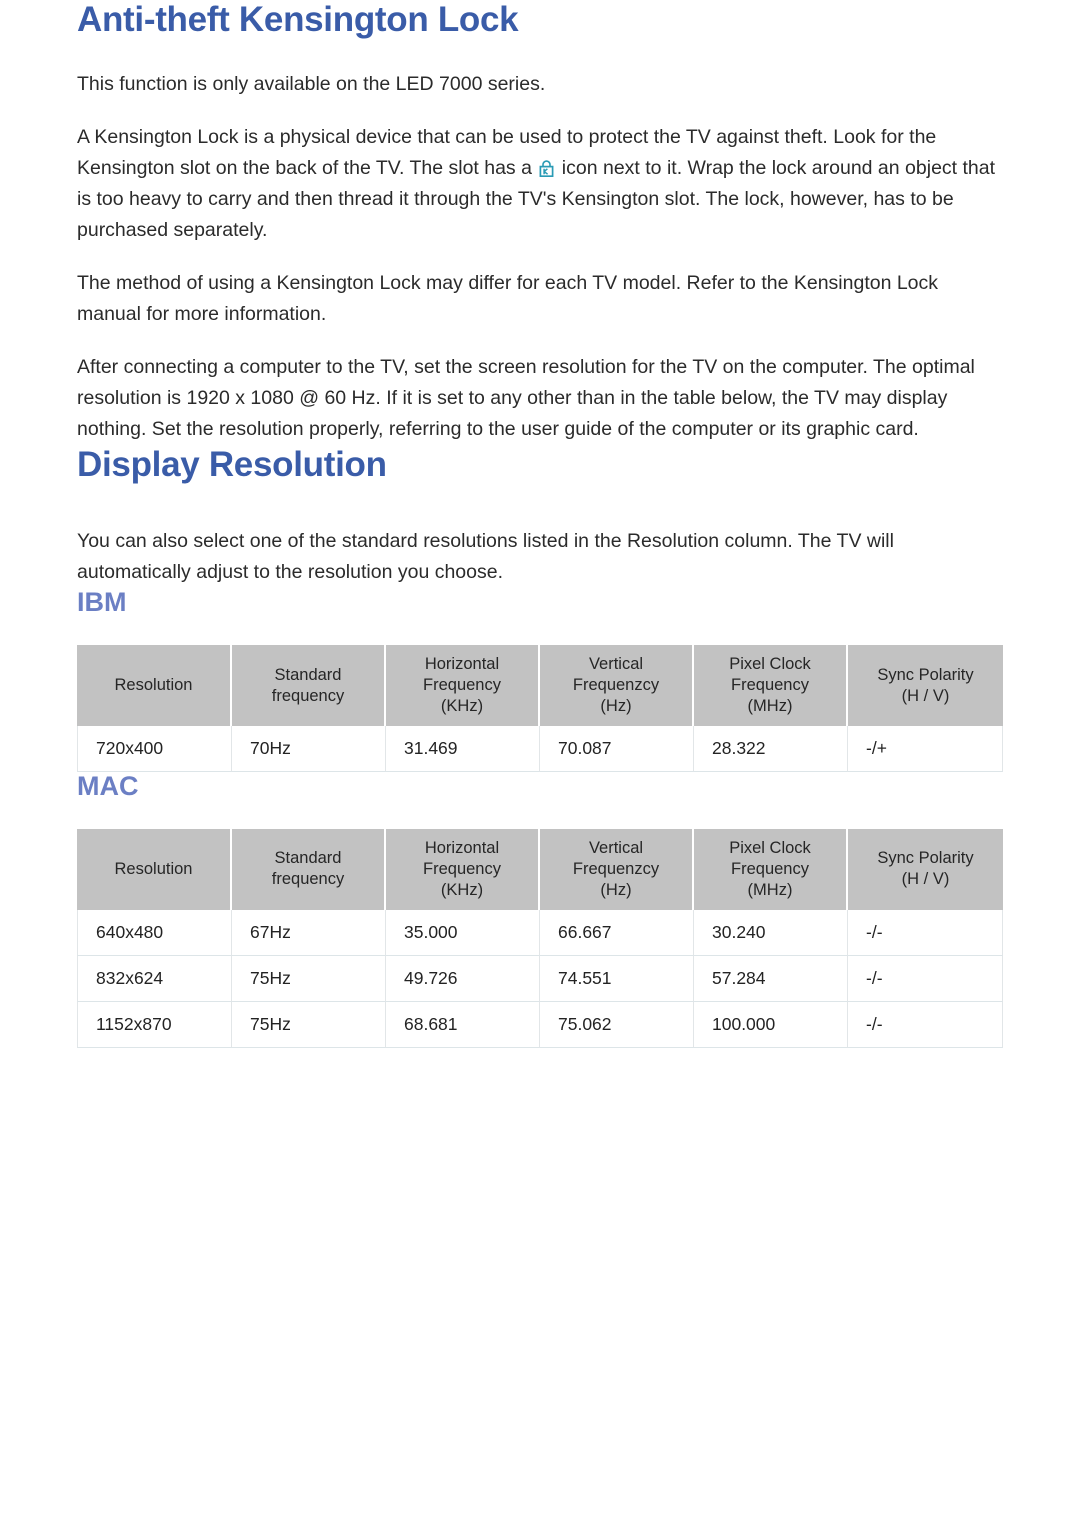  I want to click on cell-vertical-frequency: 75.062, so click(617, 1024).